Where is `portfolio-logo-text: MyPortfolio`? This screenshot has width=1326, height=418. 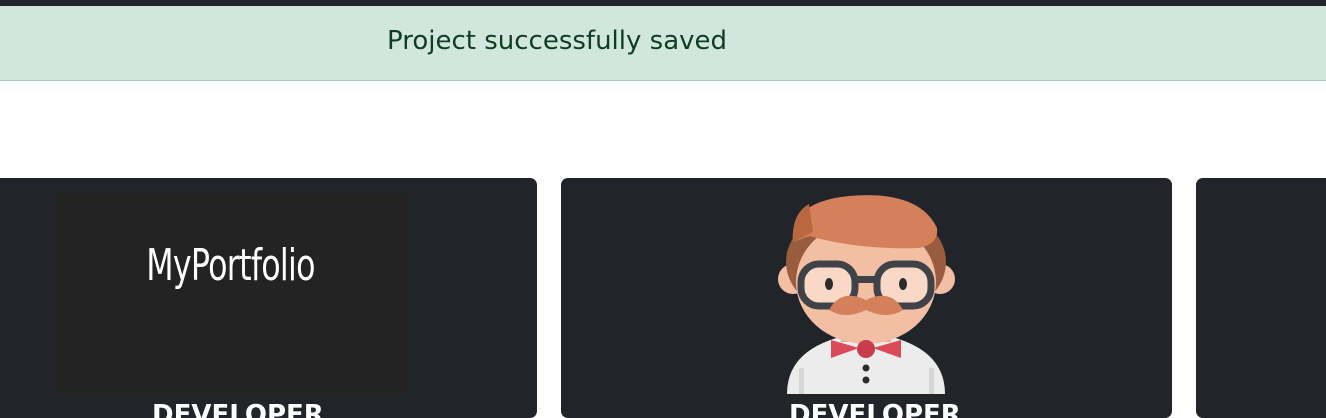
portfolio-logo-text: MyPortfolio is located at coordinates (230, 265).